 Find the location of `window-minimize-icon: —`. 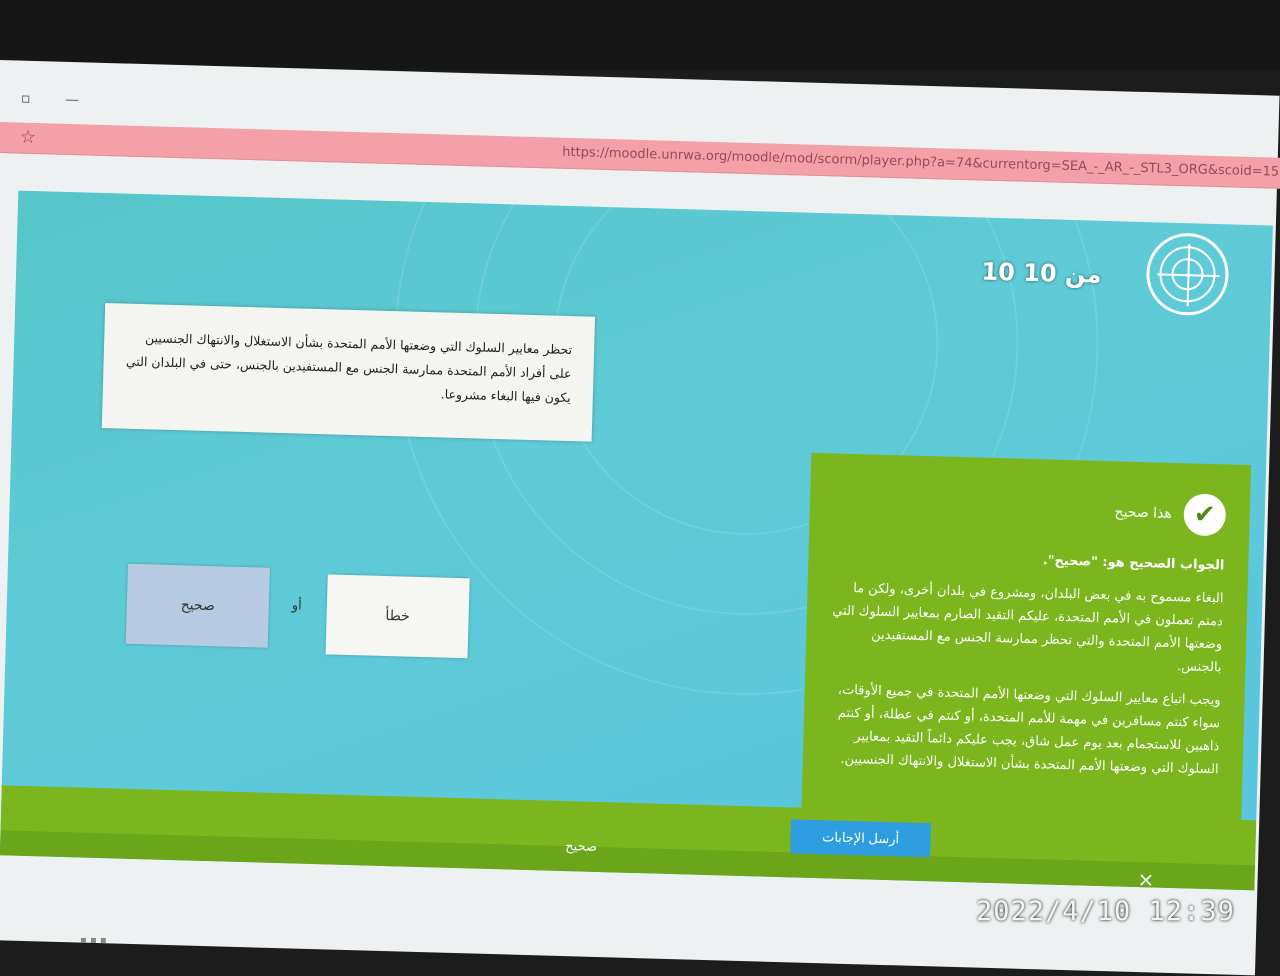

window-minimize-icon: — is located at coordinates (72, 100).